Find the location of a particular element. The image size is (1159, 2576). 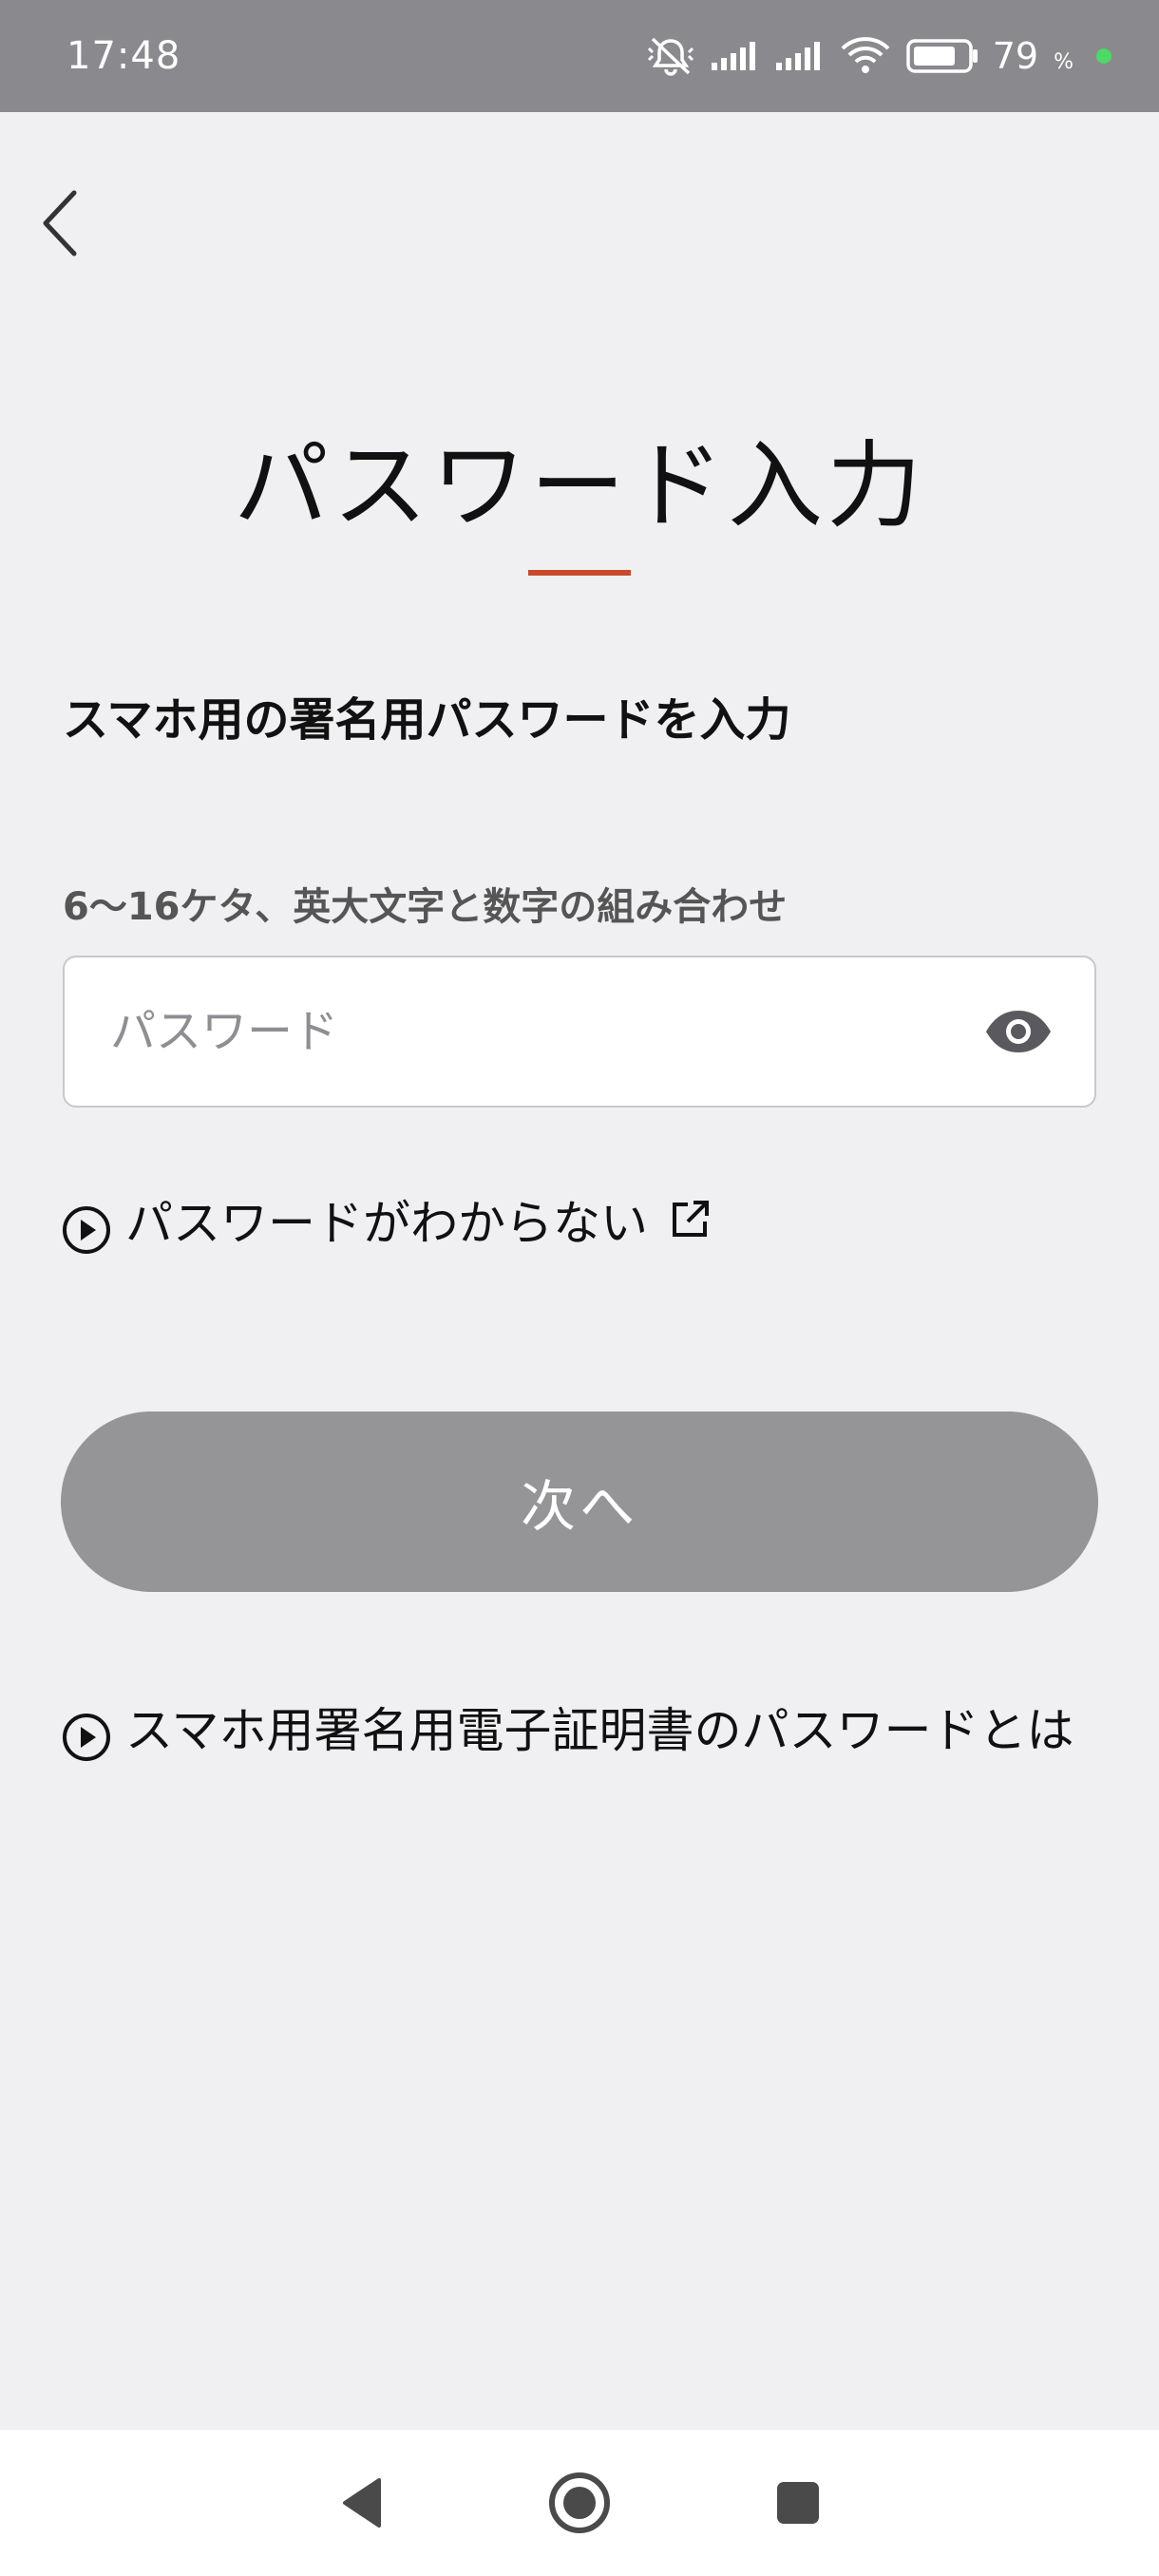

recents-square-icon is located at coordinates (798, 2503).